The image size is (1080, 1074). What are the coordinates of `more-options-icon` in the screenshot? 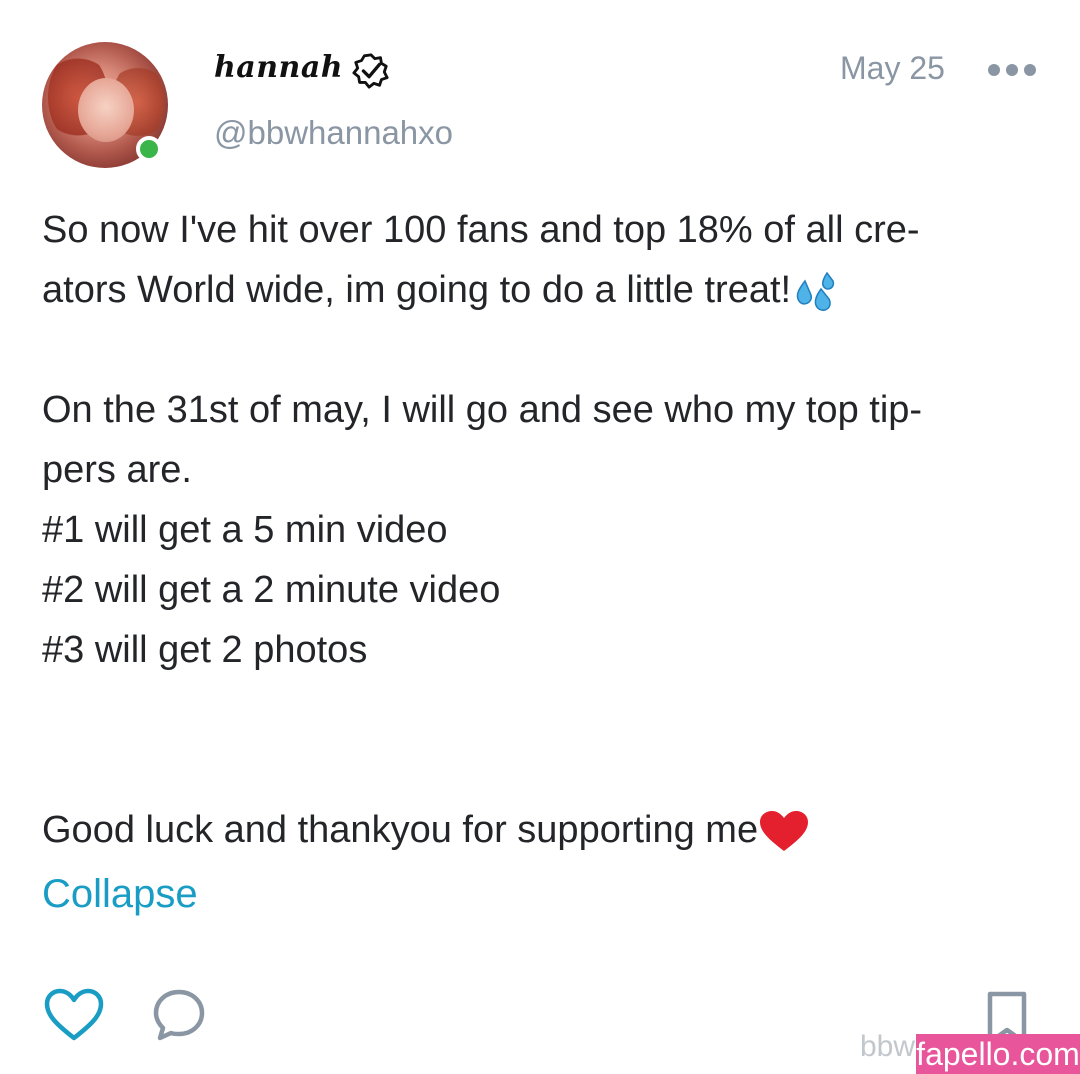 It's located at (1012, 70).